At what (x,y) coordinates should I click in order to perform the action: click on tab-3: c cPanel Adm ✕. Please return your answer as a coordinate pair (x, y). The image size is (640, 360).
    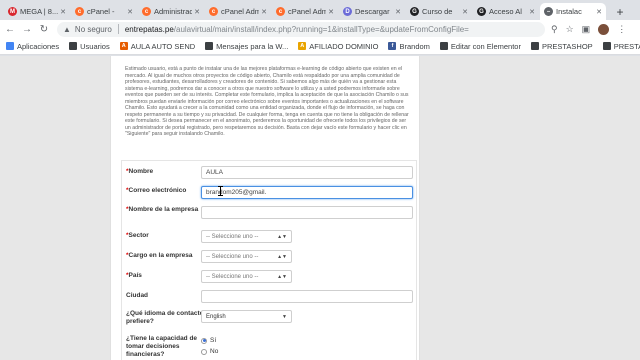
    Looking at the image, I should click on (238, 11).